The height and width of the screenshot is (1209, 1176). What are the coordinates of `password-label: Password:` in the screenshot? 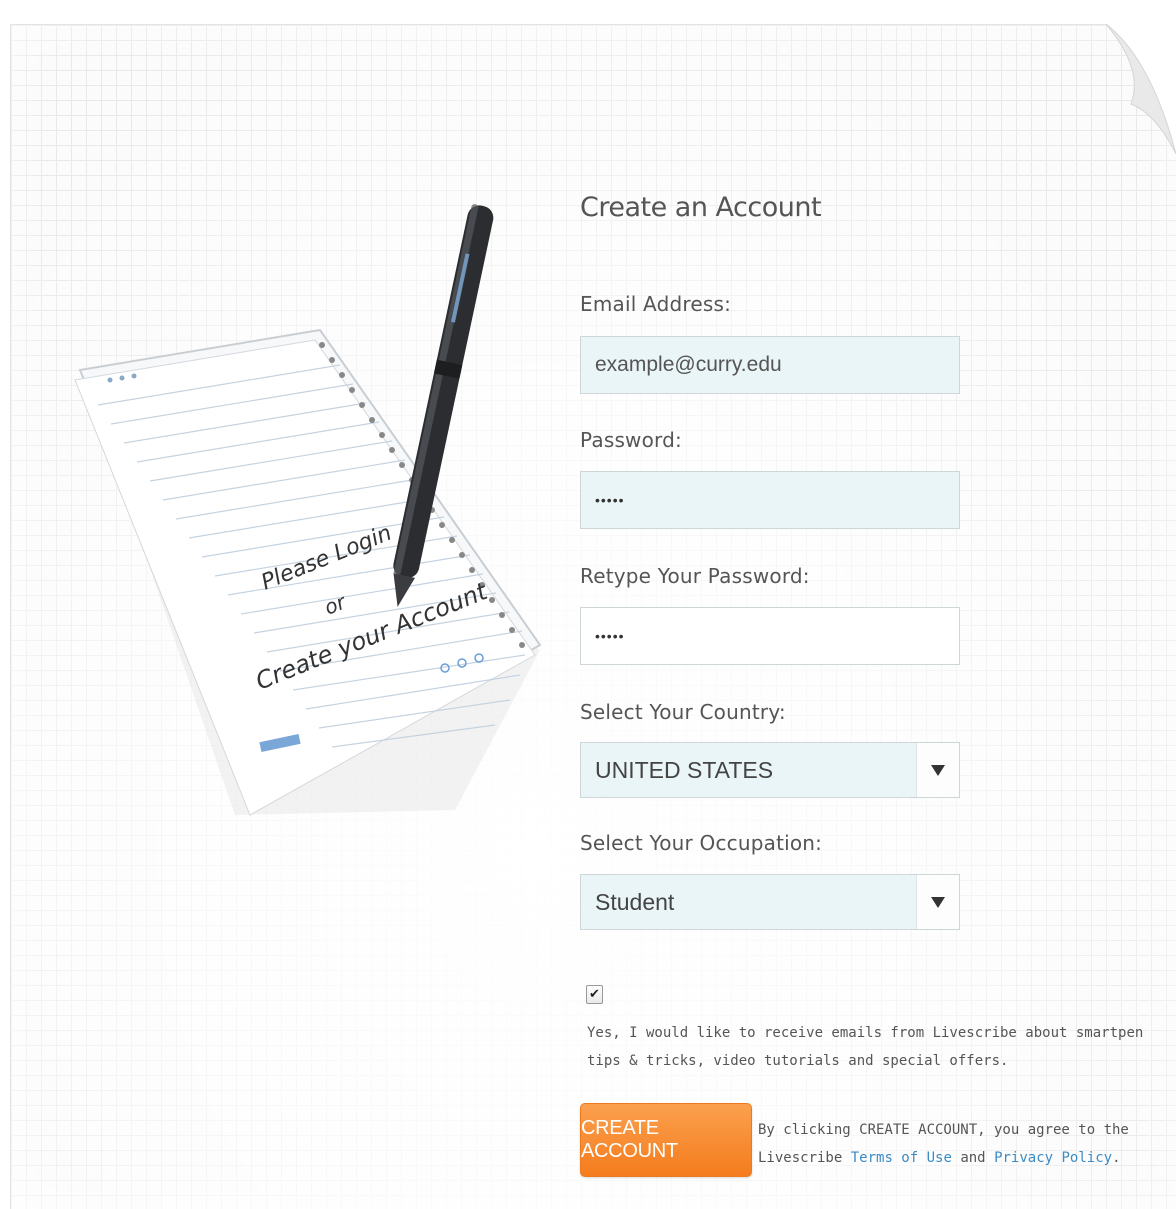 It's located at (631, 440).